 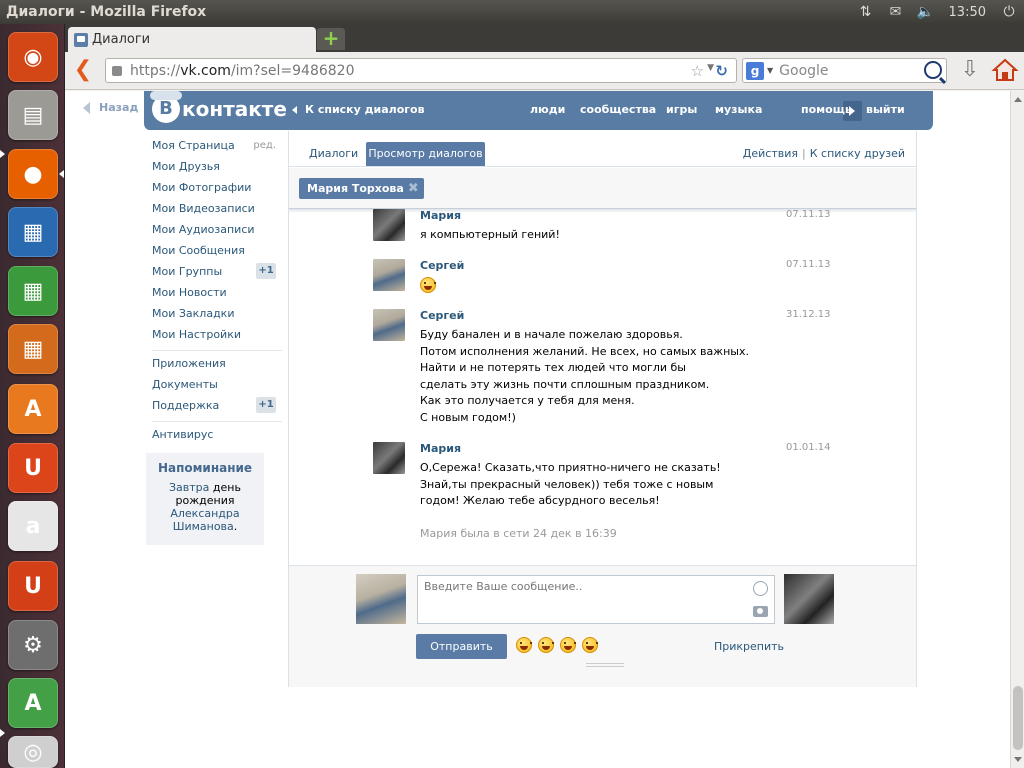 What do you see at coordinates (770, 153) in the screenshot?
I see `actions-link: Действия` at bounding box center [770, 153].